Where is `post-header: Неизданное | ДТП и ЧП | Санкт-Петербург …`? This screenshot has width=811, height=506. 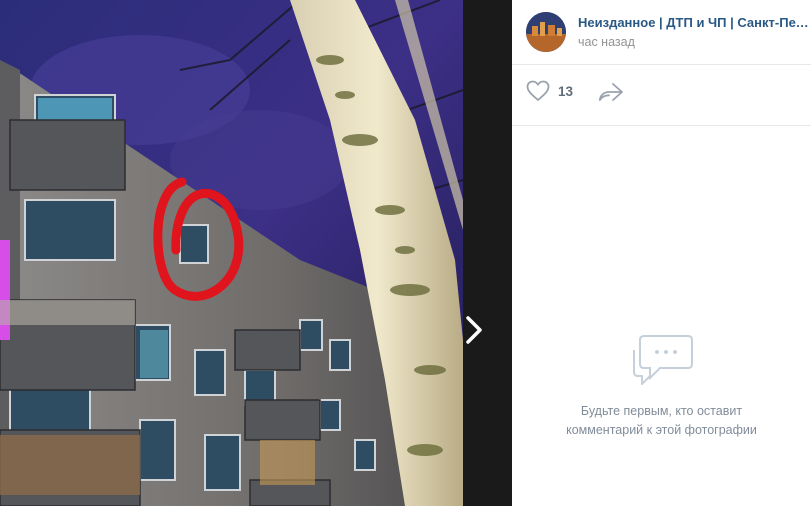 post-header: Неизданное | ДТП и ЧП | Санкт-Петербург … is located at coordinates (668, 33).